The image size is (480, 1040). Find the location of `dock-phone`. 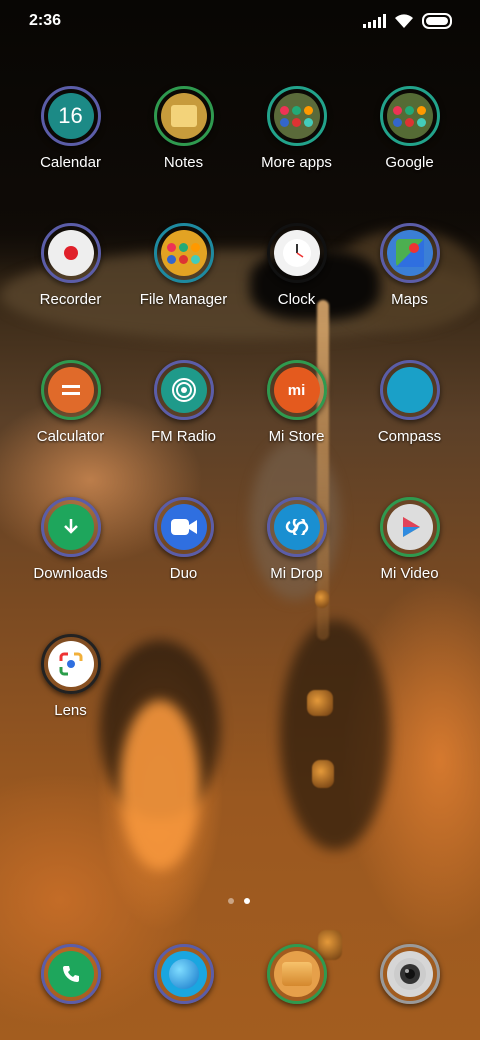

dock-phone is located at coordinates (70, 974).